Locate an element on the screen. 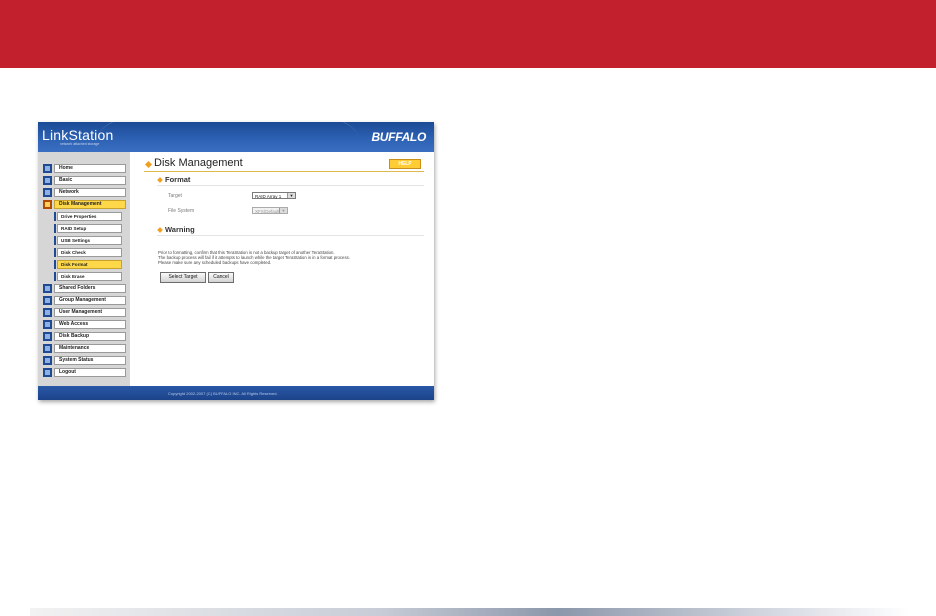 The width and height of the screenshot is (936, 616). status-icon is located at coordinates (47, 360).